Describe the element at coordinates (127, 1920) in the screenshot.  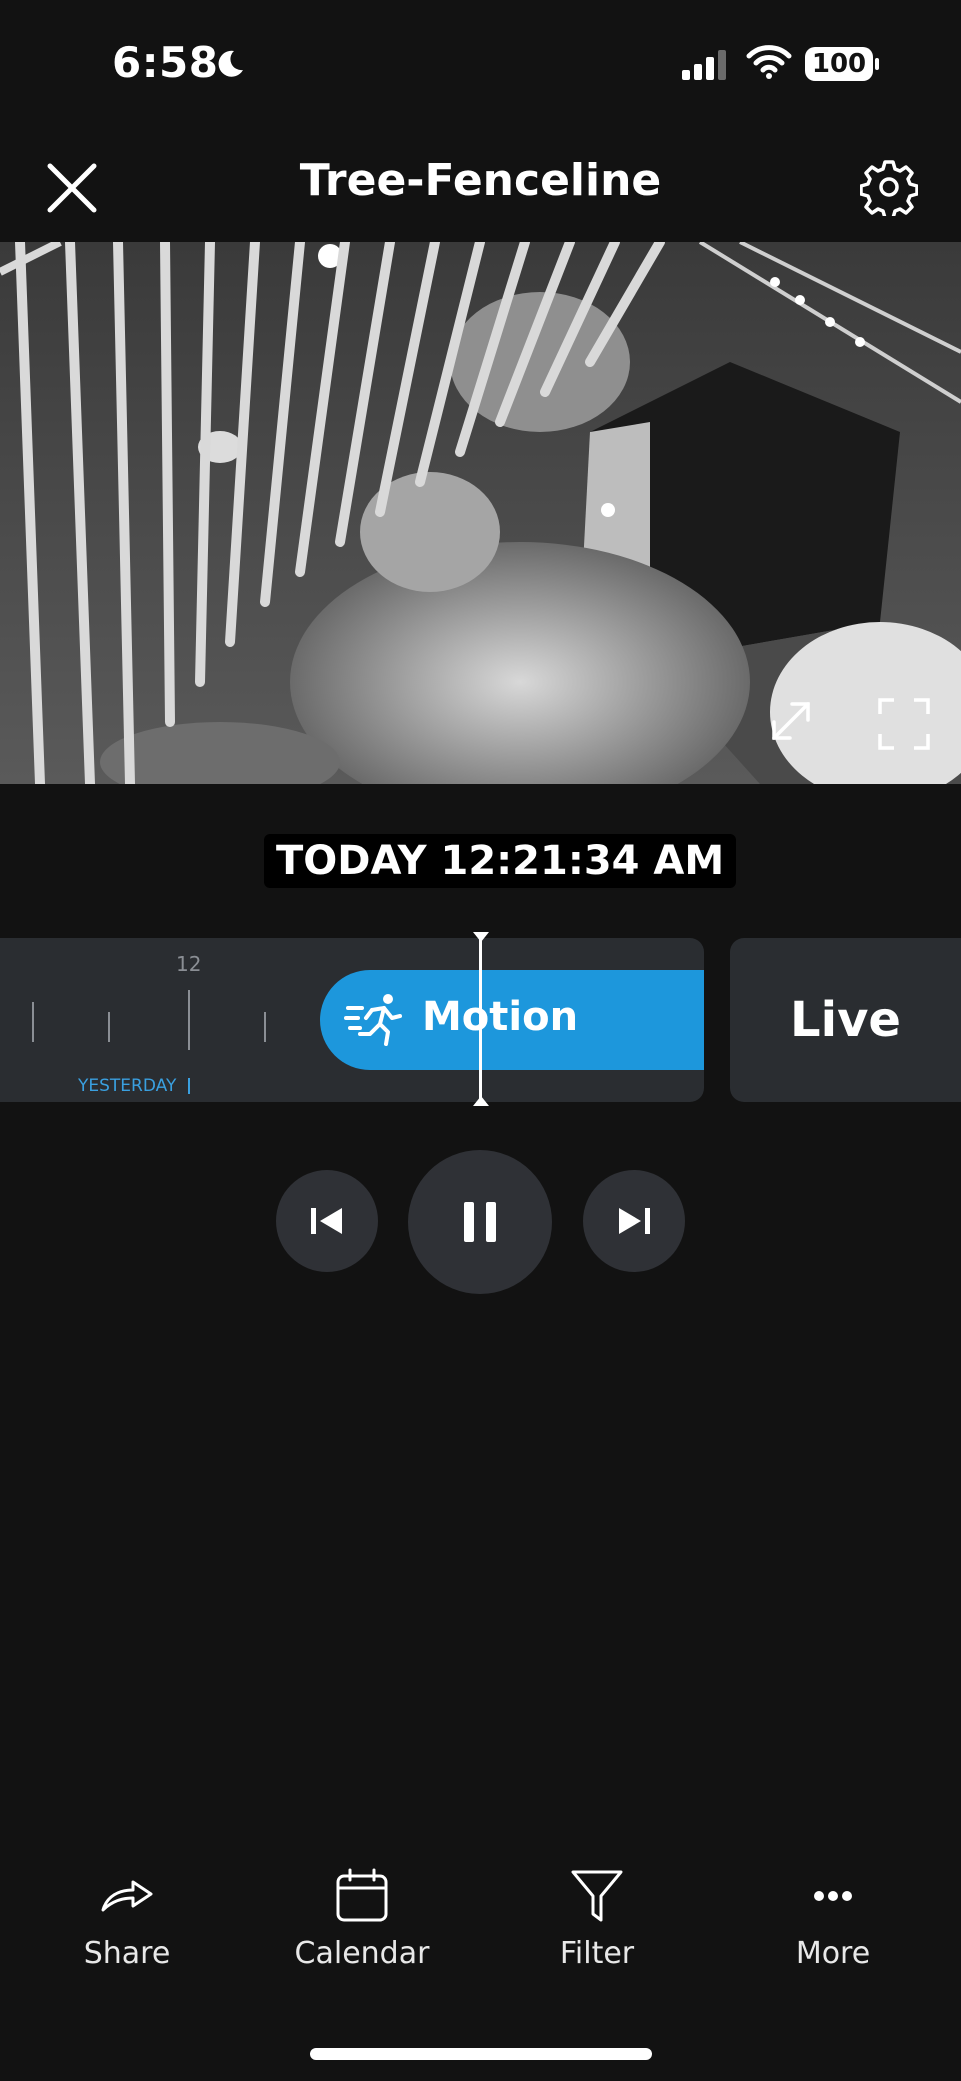
I see `share-button: Share` at that location.